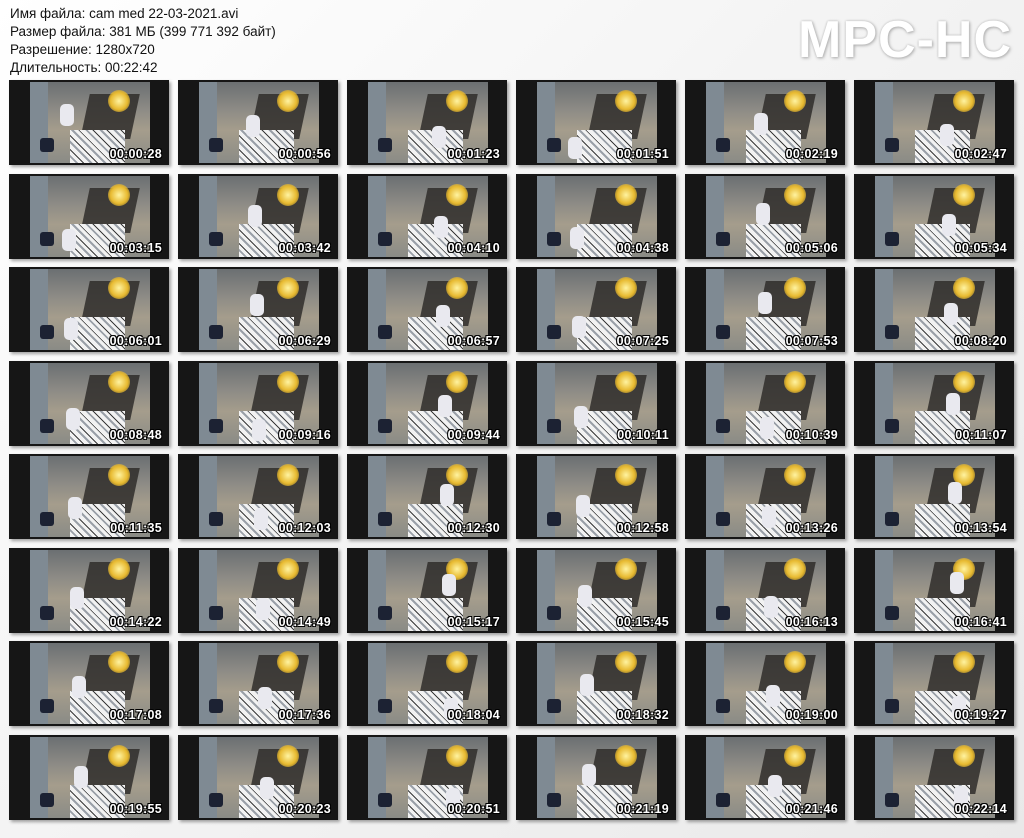 The image size is (1024, 838). Describe the element at coordinates (135, 248) in the screenshot. I see `timestamp-label: 00:03:15` at that location.